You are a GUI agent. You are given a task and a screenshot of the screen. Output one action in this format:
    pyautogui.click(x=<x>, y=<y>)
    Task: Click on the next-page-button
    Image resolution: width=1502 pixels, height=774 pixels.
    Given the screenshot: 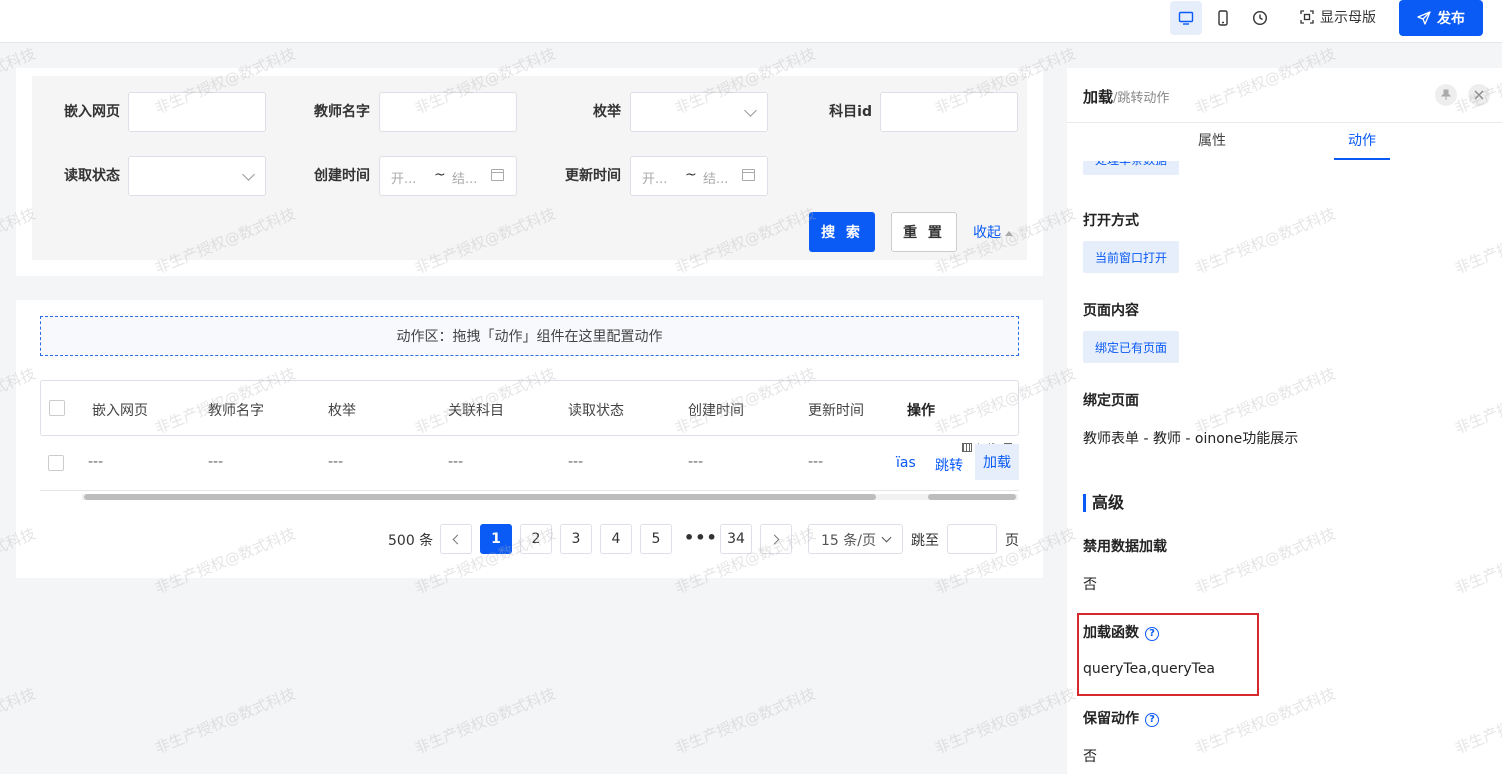 What is the action you would take?
    pyautogui.click(x=776, y=539)
    